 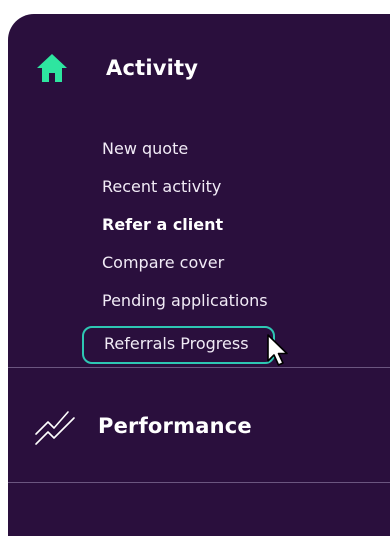 I want to click on menu-item-new-quote: New quote, so click(x=188, y=155).